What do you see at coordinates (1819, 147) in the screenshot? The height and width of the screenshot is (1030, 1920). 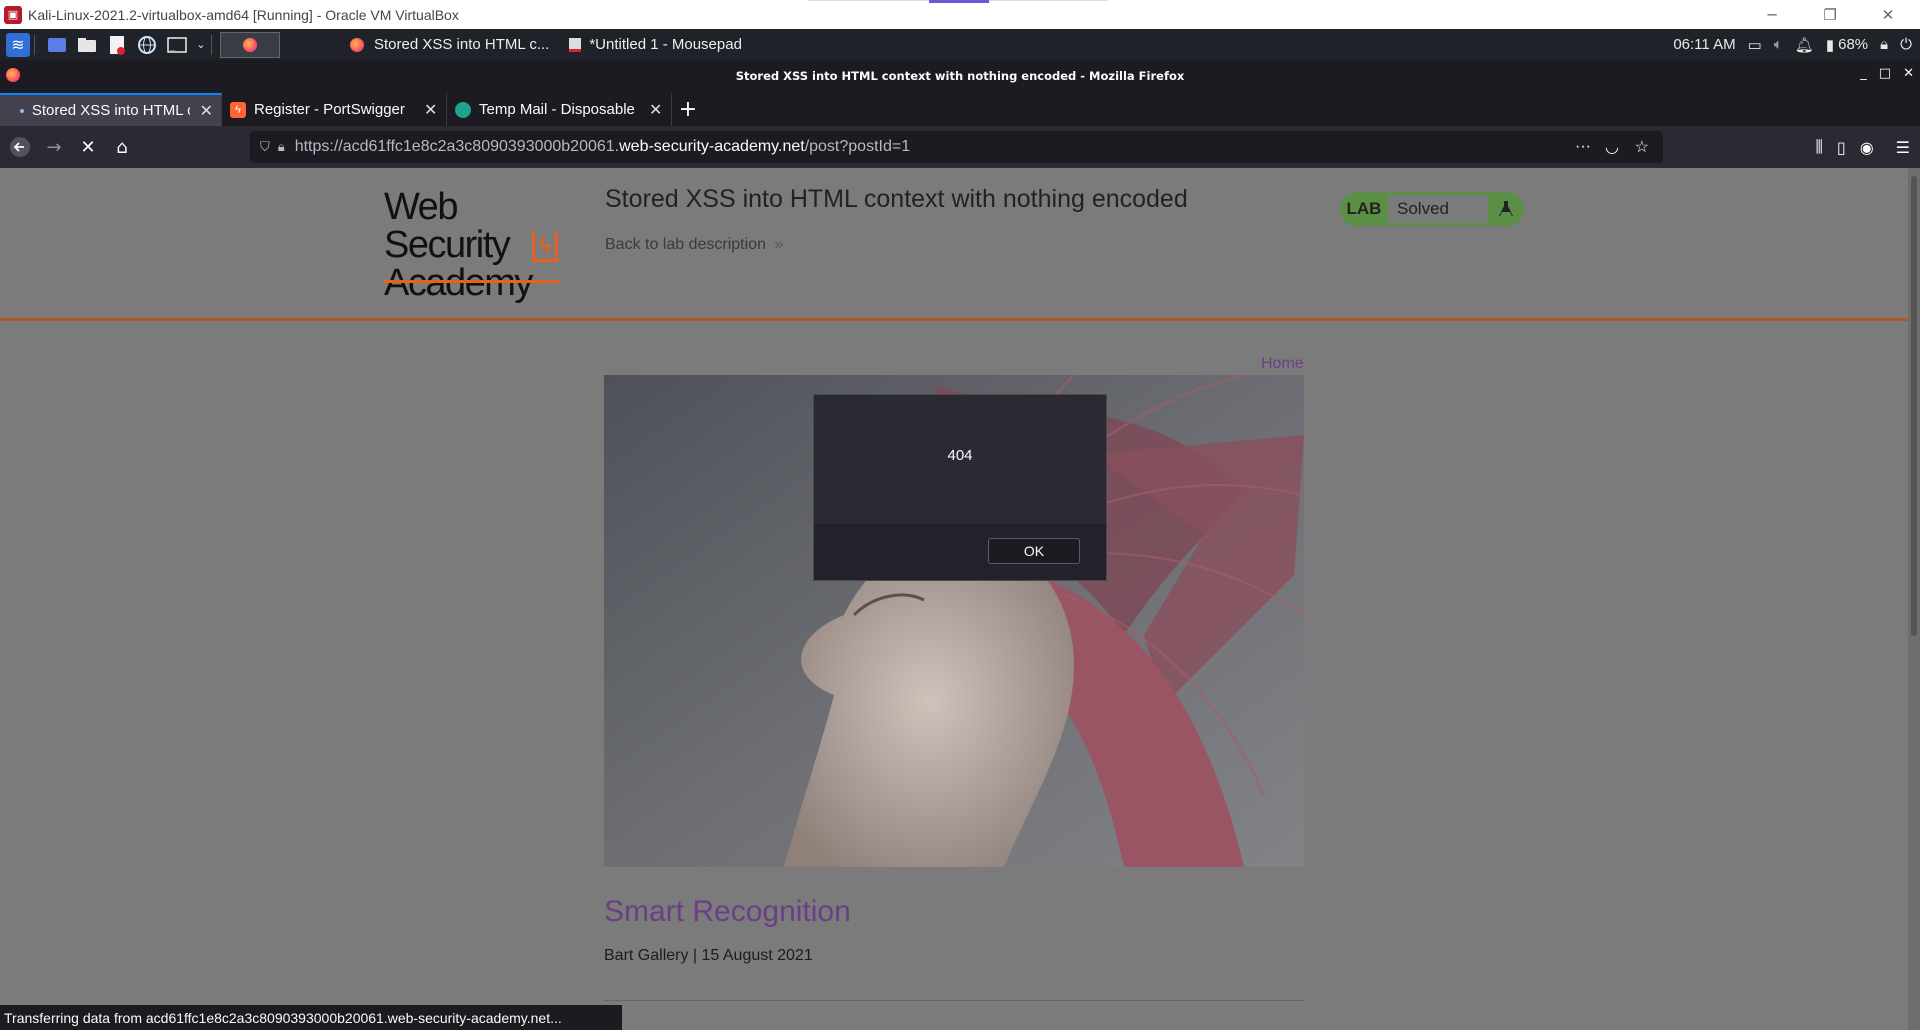 I see `library-icon: ⫼` at bounding box center [1819, 147].